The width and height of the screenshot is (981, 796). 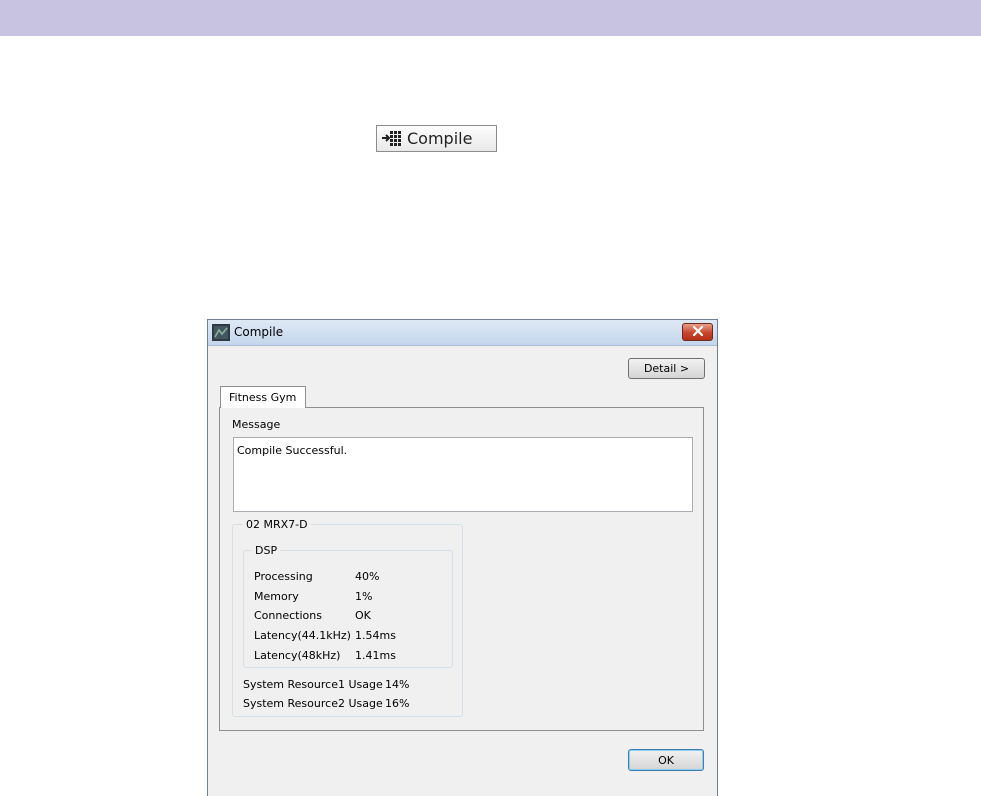 I want to click on connections-label: Connections, so click(x=288, y=615).